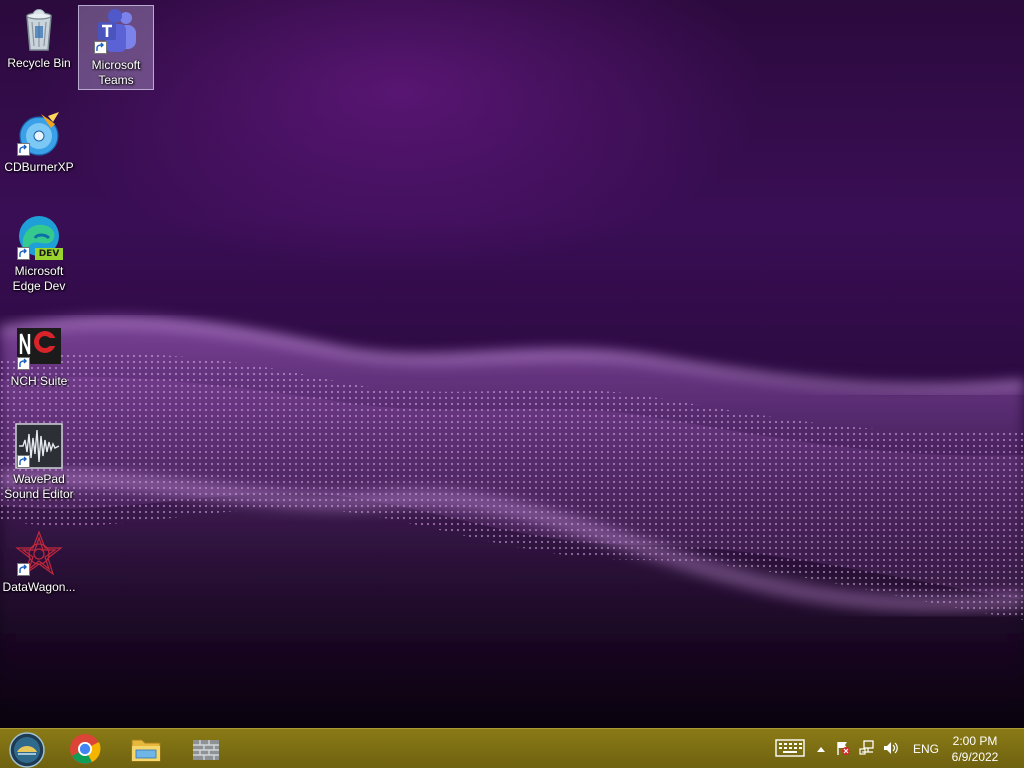  Describe the element at coordinates (39, 30) in the screenshot. I see `recycle-bin-icon` at that location.